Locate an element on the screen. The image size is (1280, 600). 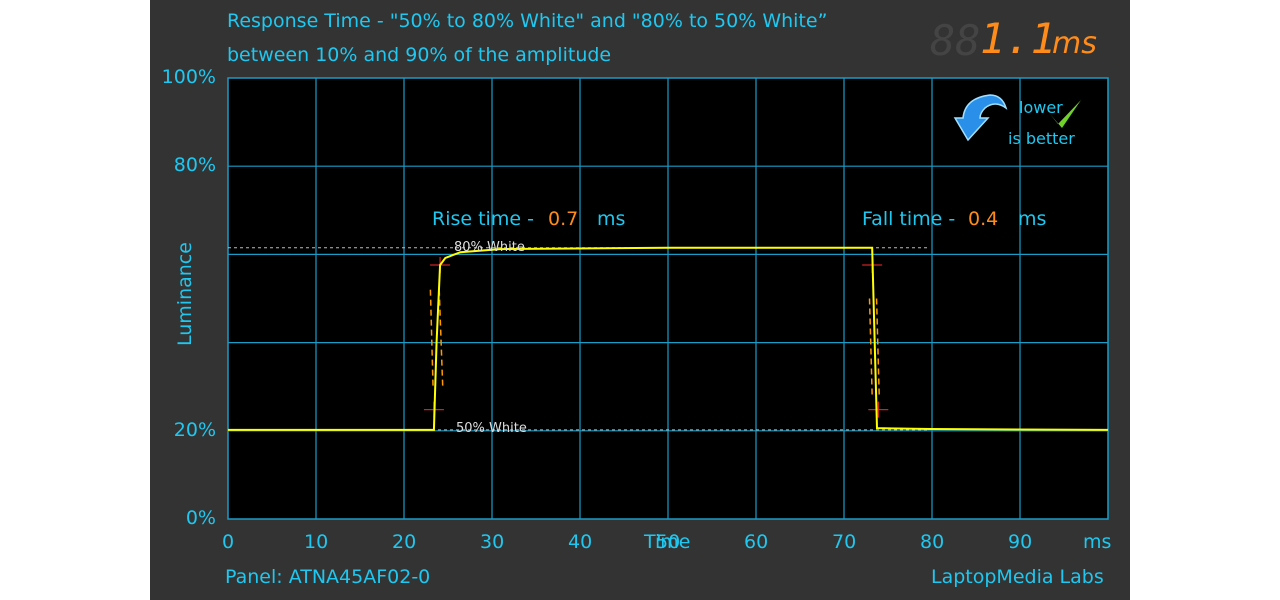
x-tick-label: 0 is located at coordinates (228, 542).